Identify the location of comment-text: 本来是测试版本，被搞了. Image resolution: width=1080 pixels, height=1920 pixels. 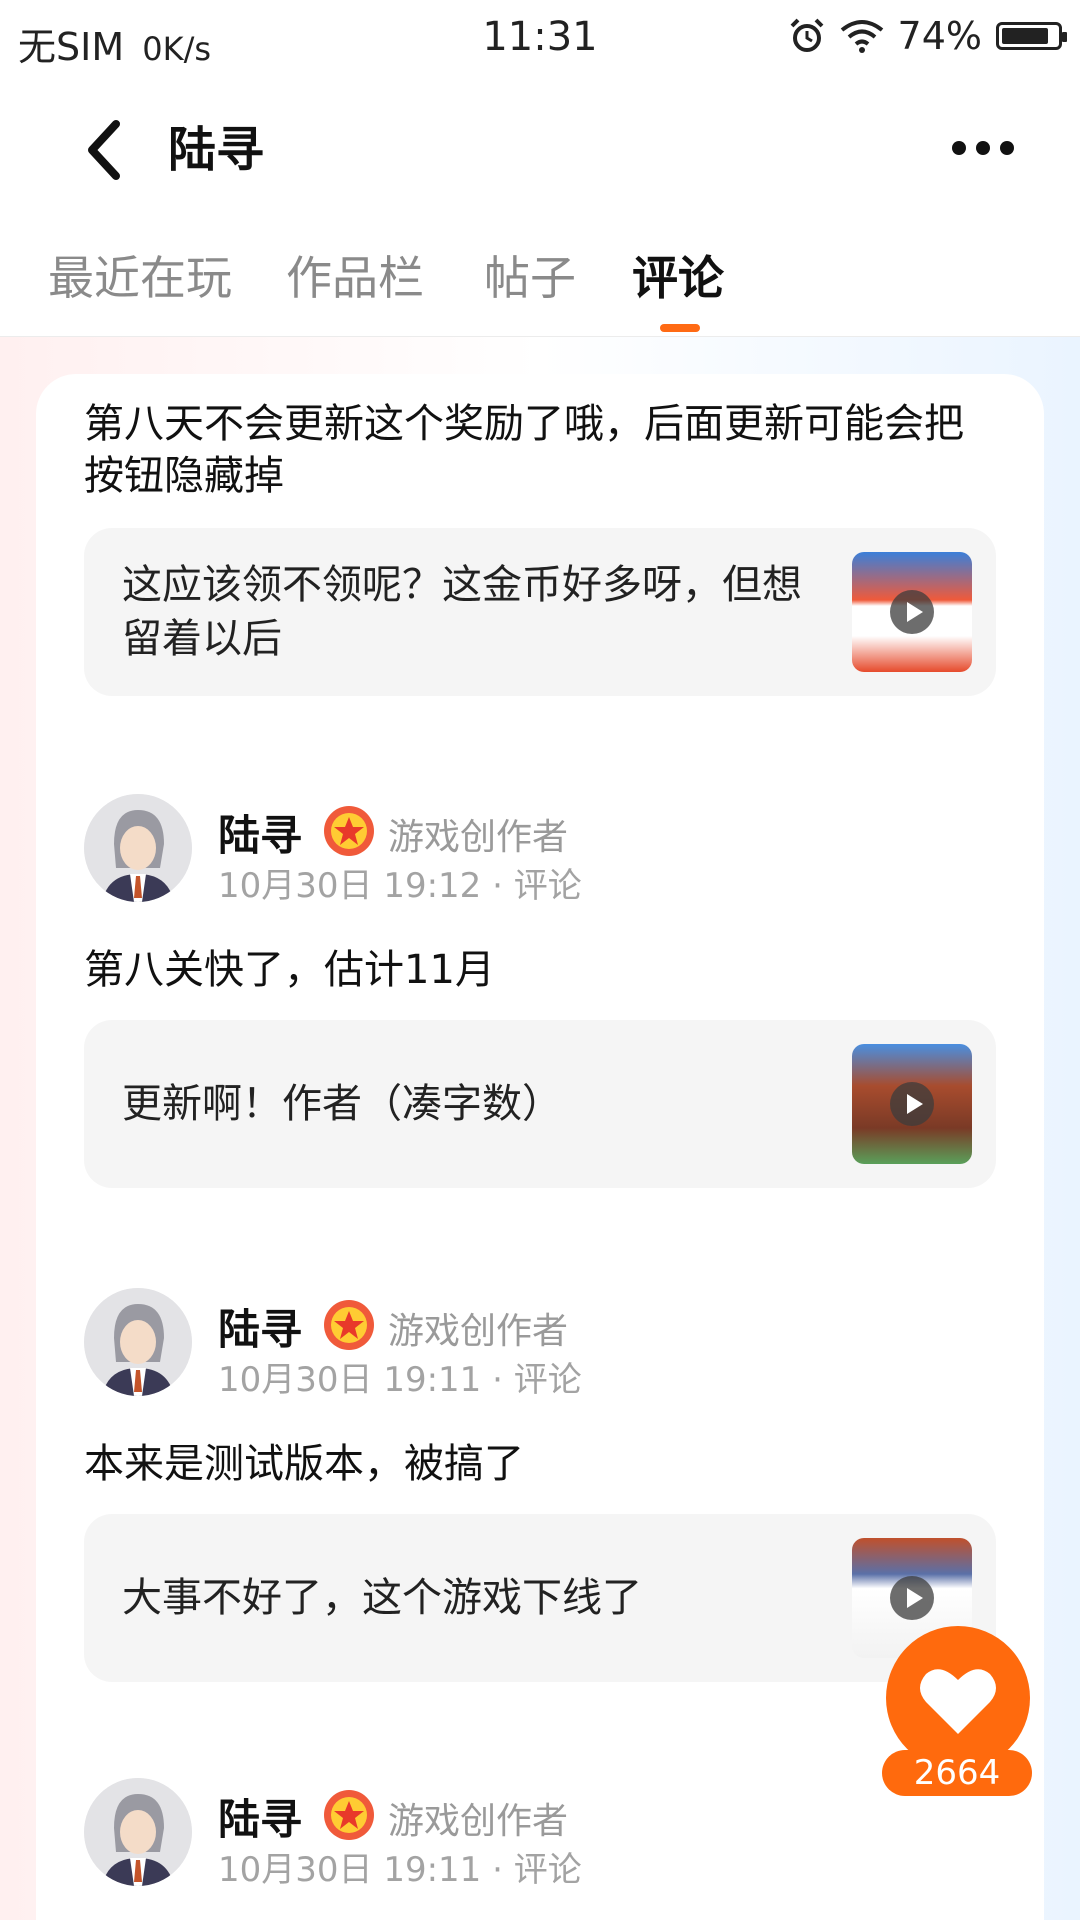
(304, 1464).